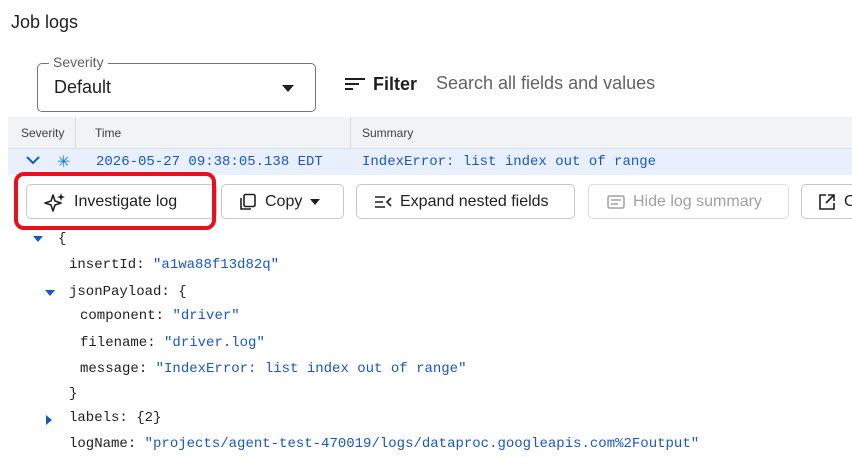 The width and height of the screenshot is (852, 472). I want to click on page-title: Job logs, so click(45, 22).